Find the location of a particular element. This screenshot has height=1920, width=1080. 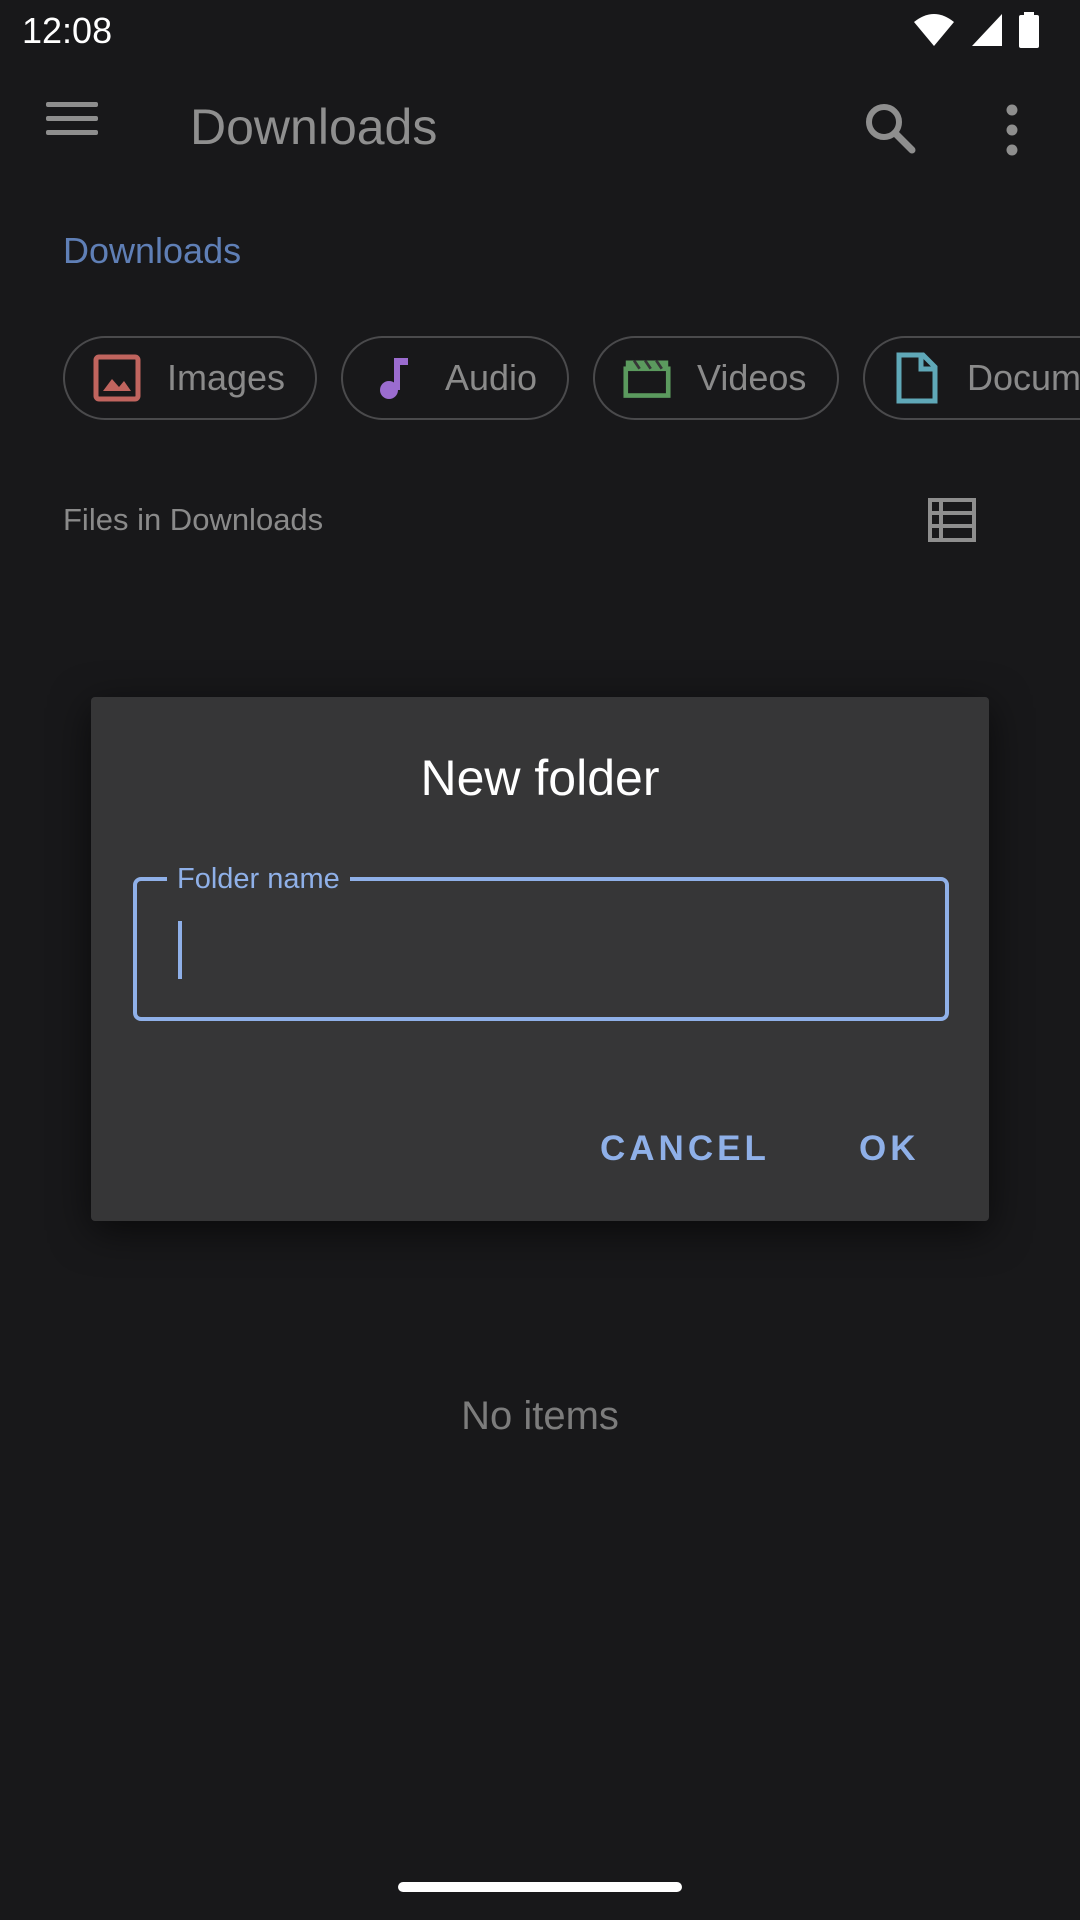

chip-images: Images is located at coordinates (190, 378).